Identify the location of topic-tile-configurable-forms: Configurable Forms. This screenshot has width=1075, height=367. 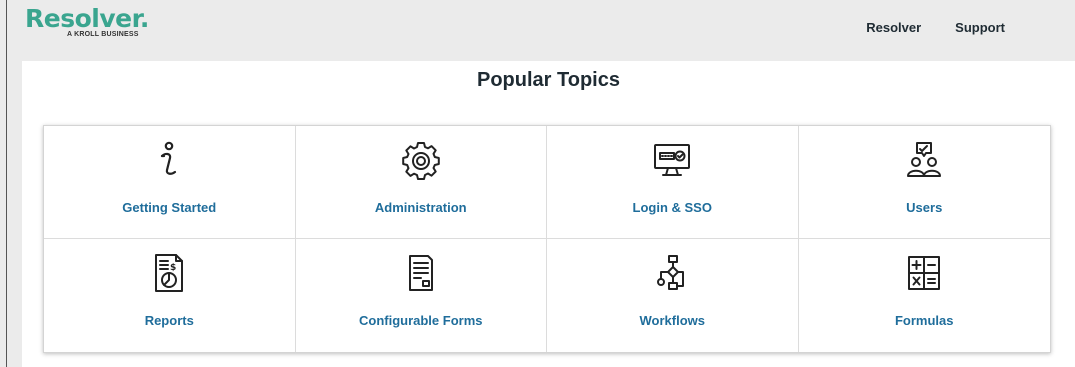
(421, 295).